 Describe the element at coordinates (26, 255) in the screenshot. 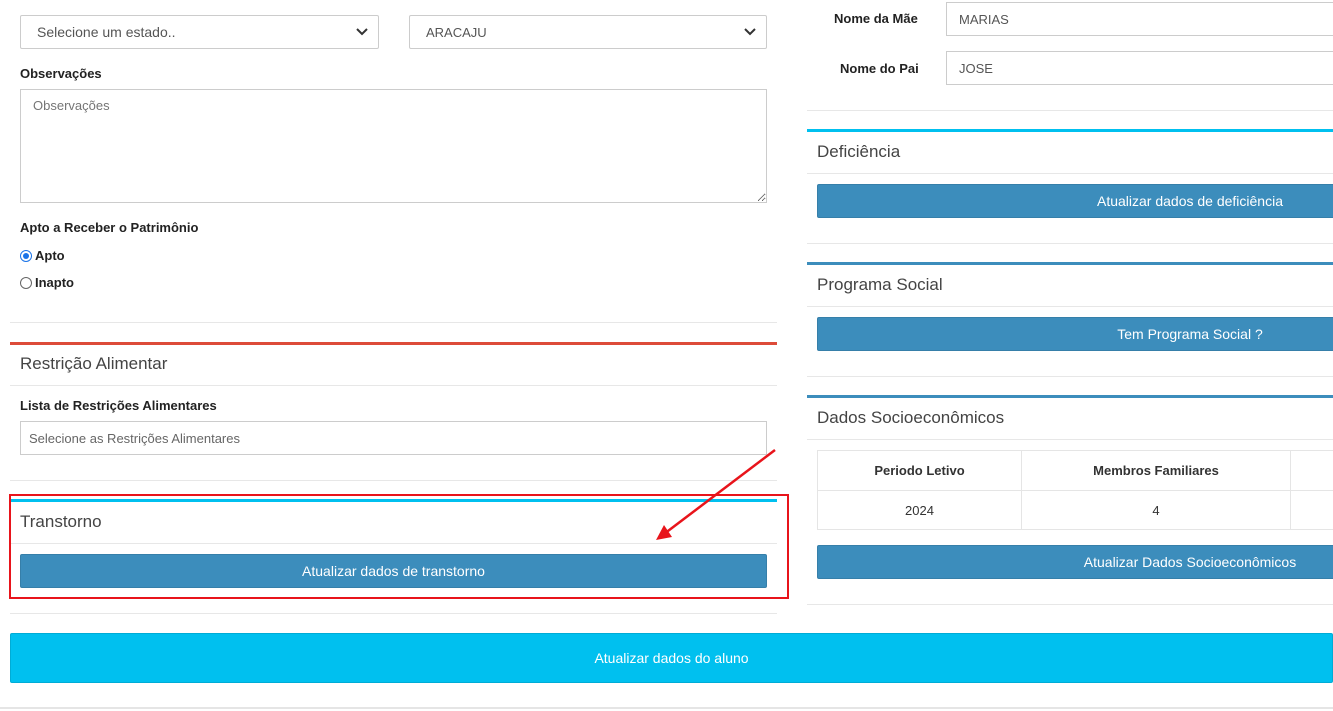

I see `radio-checked-icon` at that location.